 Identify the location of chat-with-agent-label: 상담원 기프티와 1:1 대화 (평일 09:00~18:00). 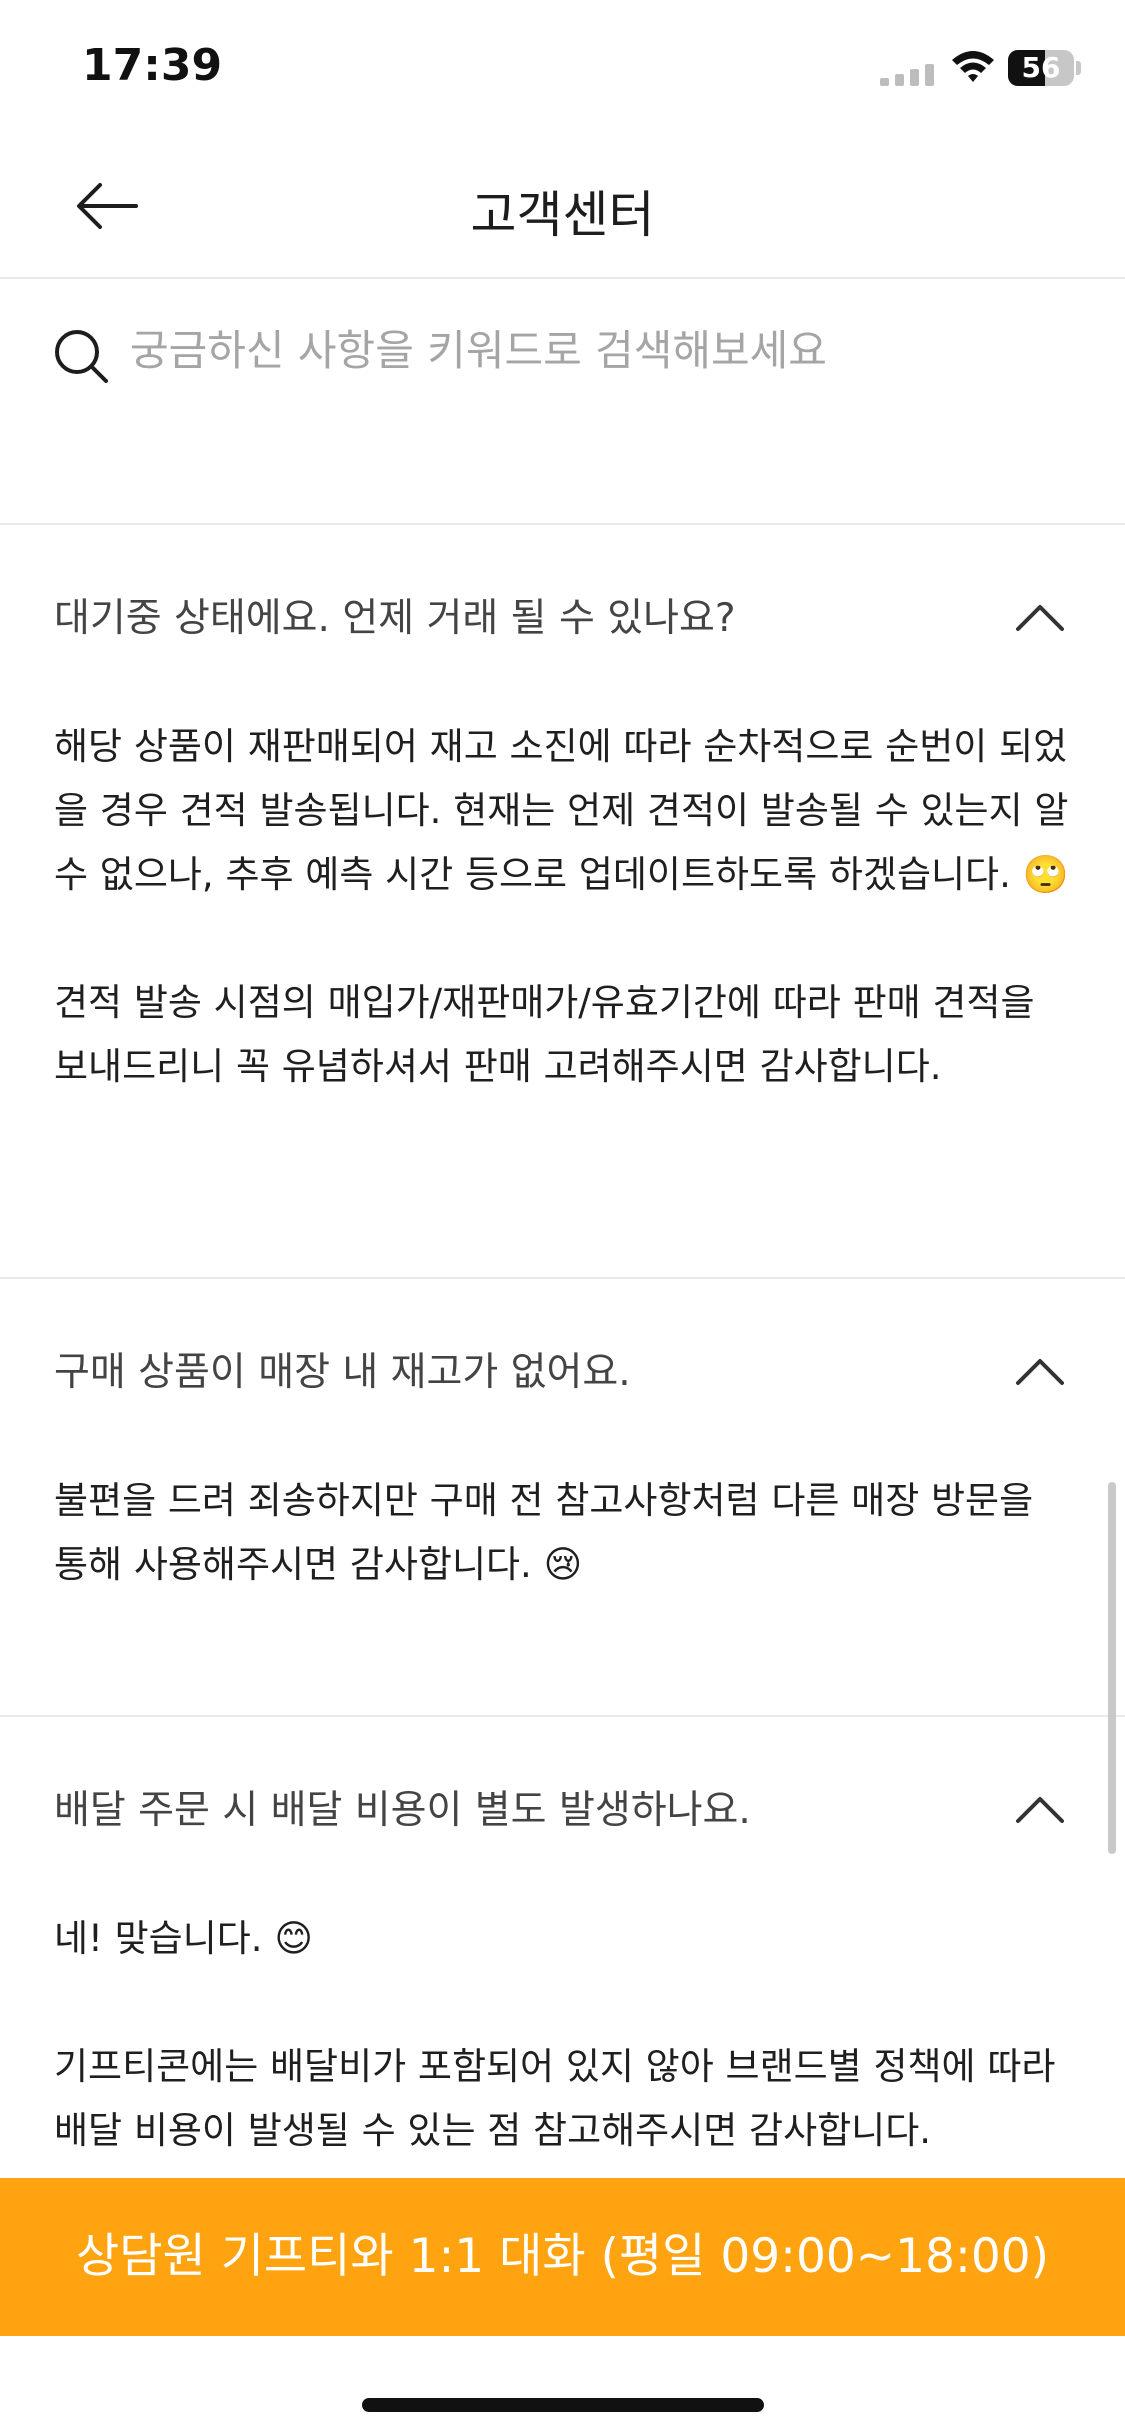
(562, 2256).